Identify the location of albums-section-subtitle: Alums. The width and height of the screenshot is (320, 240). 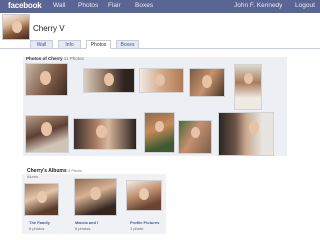
(33, 176).